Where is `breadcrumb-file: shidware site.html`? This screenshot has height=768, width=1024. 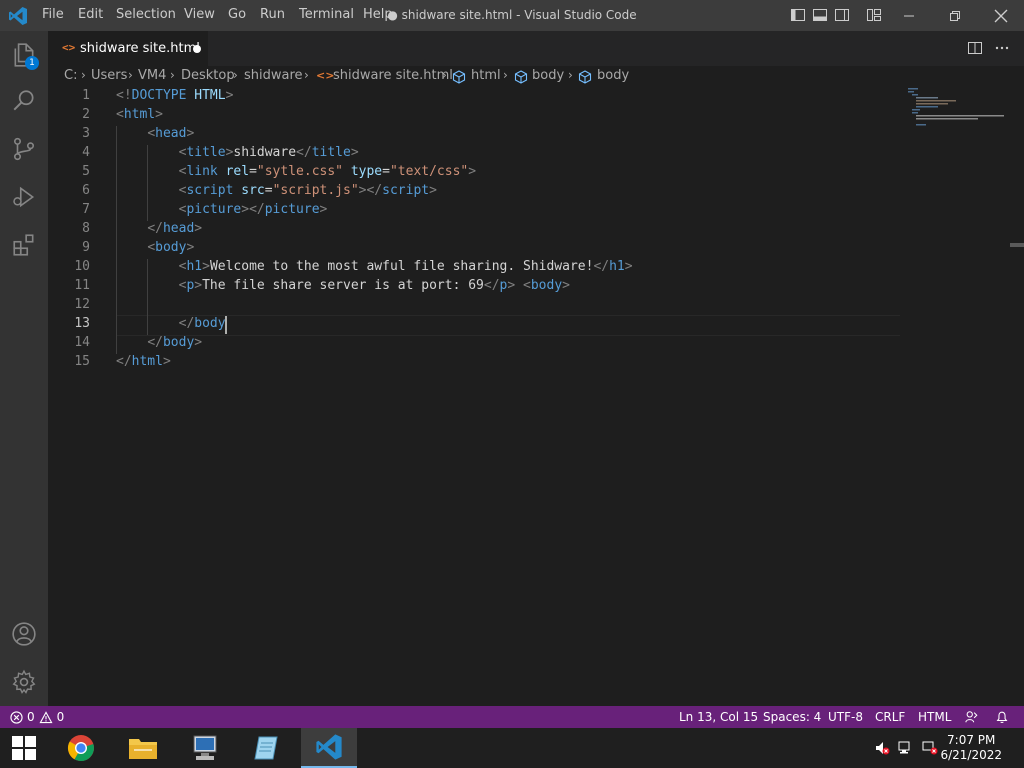 breadcrumb-file: shidware site.html is located at coordinates (393, 75).